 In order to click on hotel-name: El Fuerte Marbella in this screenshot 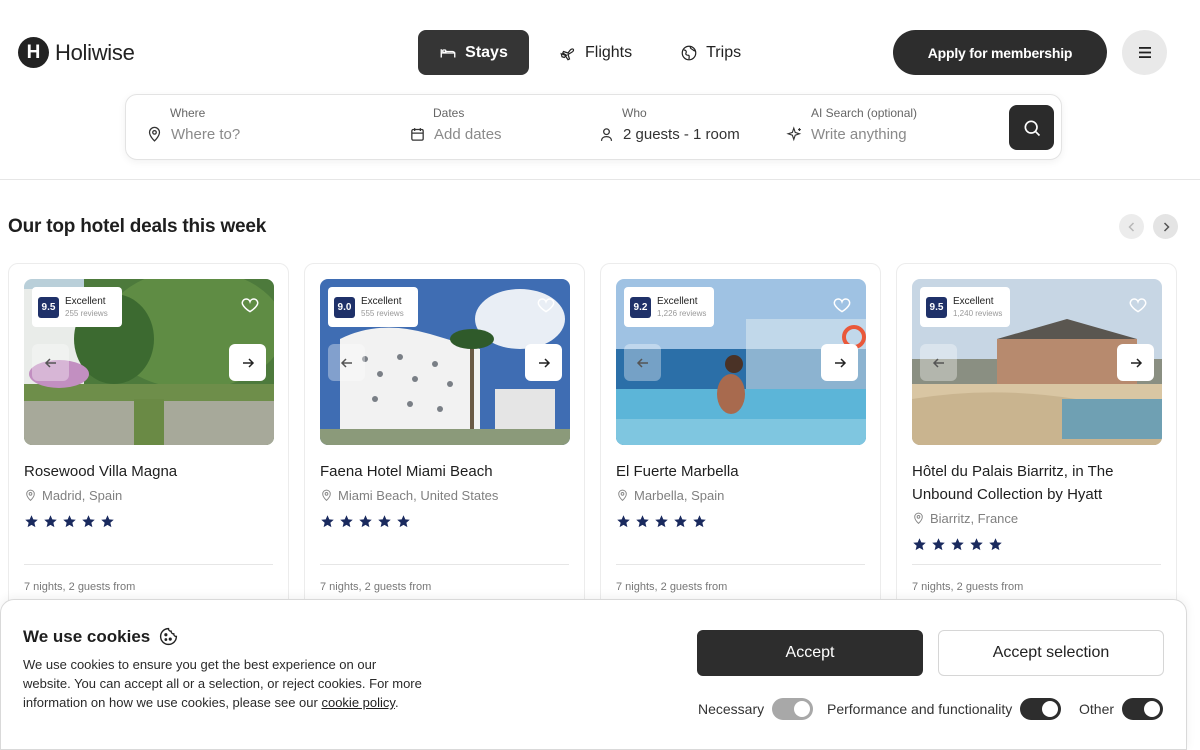, I will do `click(741, 471)`.